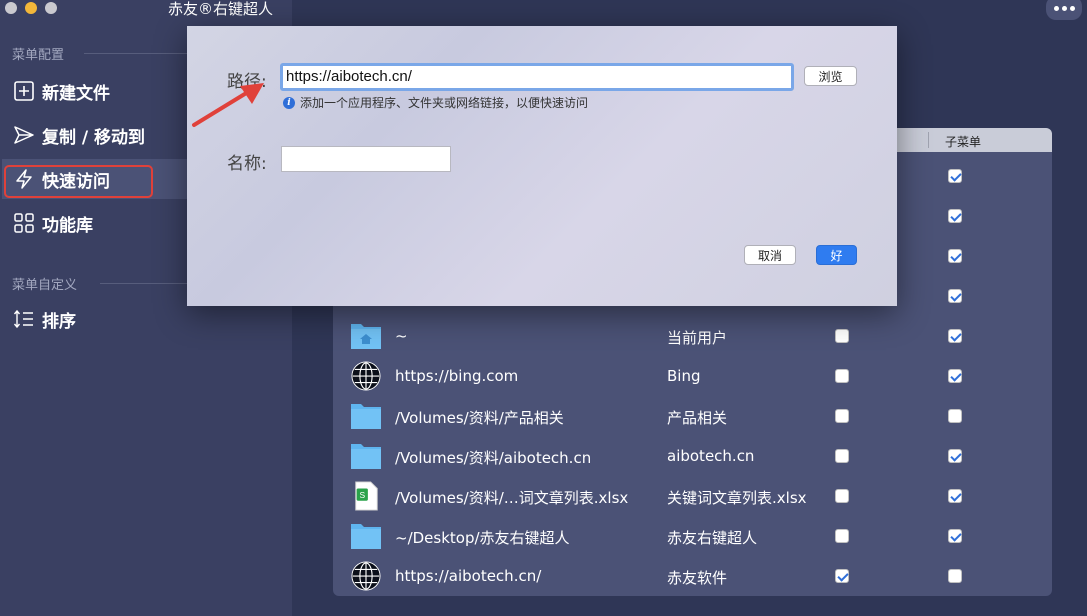 Image resolution: width=1087 pixels, height=616 pixels. Describe the element at coordinates (38, 53) in the screenshot. I see `section-label-menu-config: 菜单配置` at that location.